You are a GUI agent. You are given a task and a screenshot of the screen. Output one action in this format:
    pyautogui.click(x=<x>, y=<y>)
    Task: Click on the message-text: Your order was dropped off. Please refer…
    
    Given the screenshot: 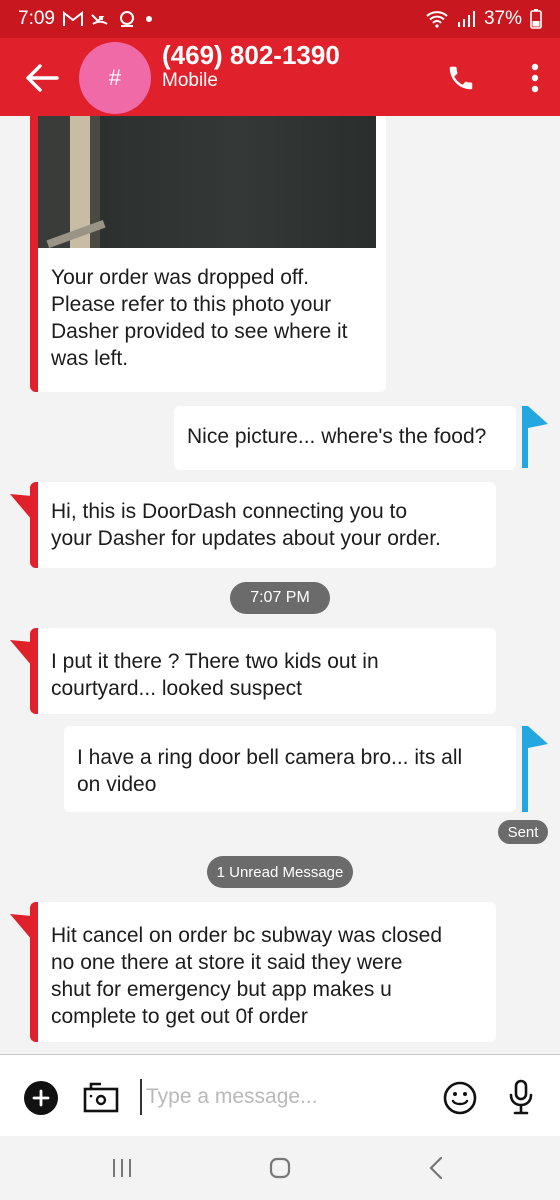 What is the action you would take?
    pyautogui.click(x=199, y=318)
    